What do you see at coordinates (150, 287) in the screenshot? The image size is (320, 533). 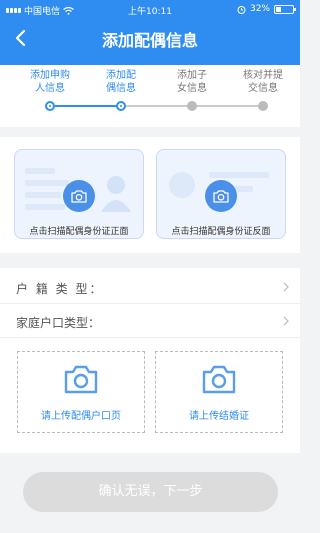 I see `household-type-select: 户 籍 类 型：` at bounding box center [150, 287].